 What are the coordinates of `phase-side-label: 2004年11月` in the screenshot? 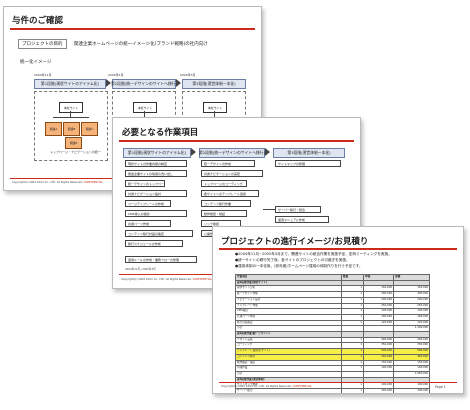 It's located at (43, 75).